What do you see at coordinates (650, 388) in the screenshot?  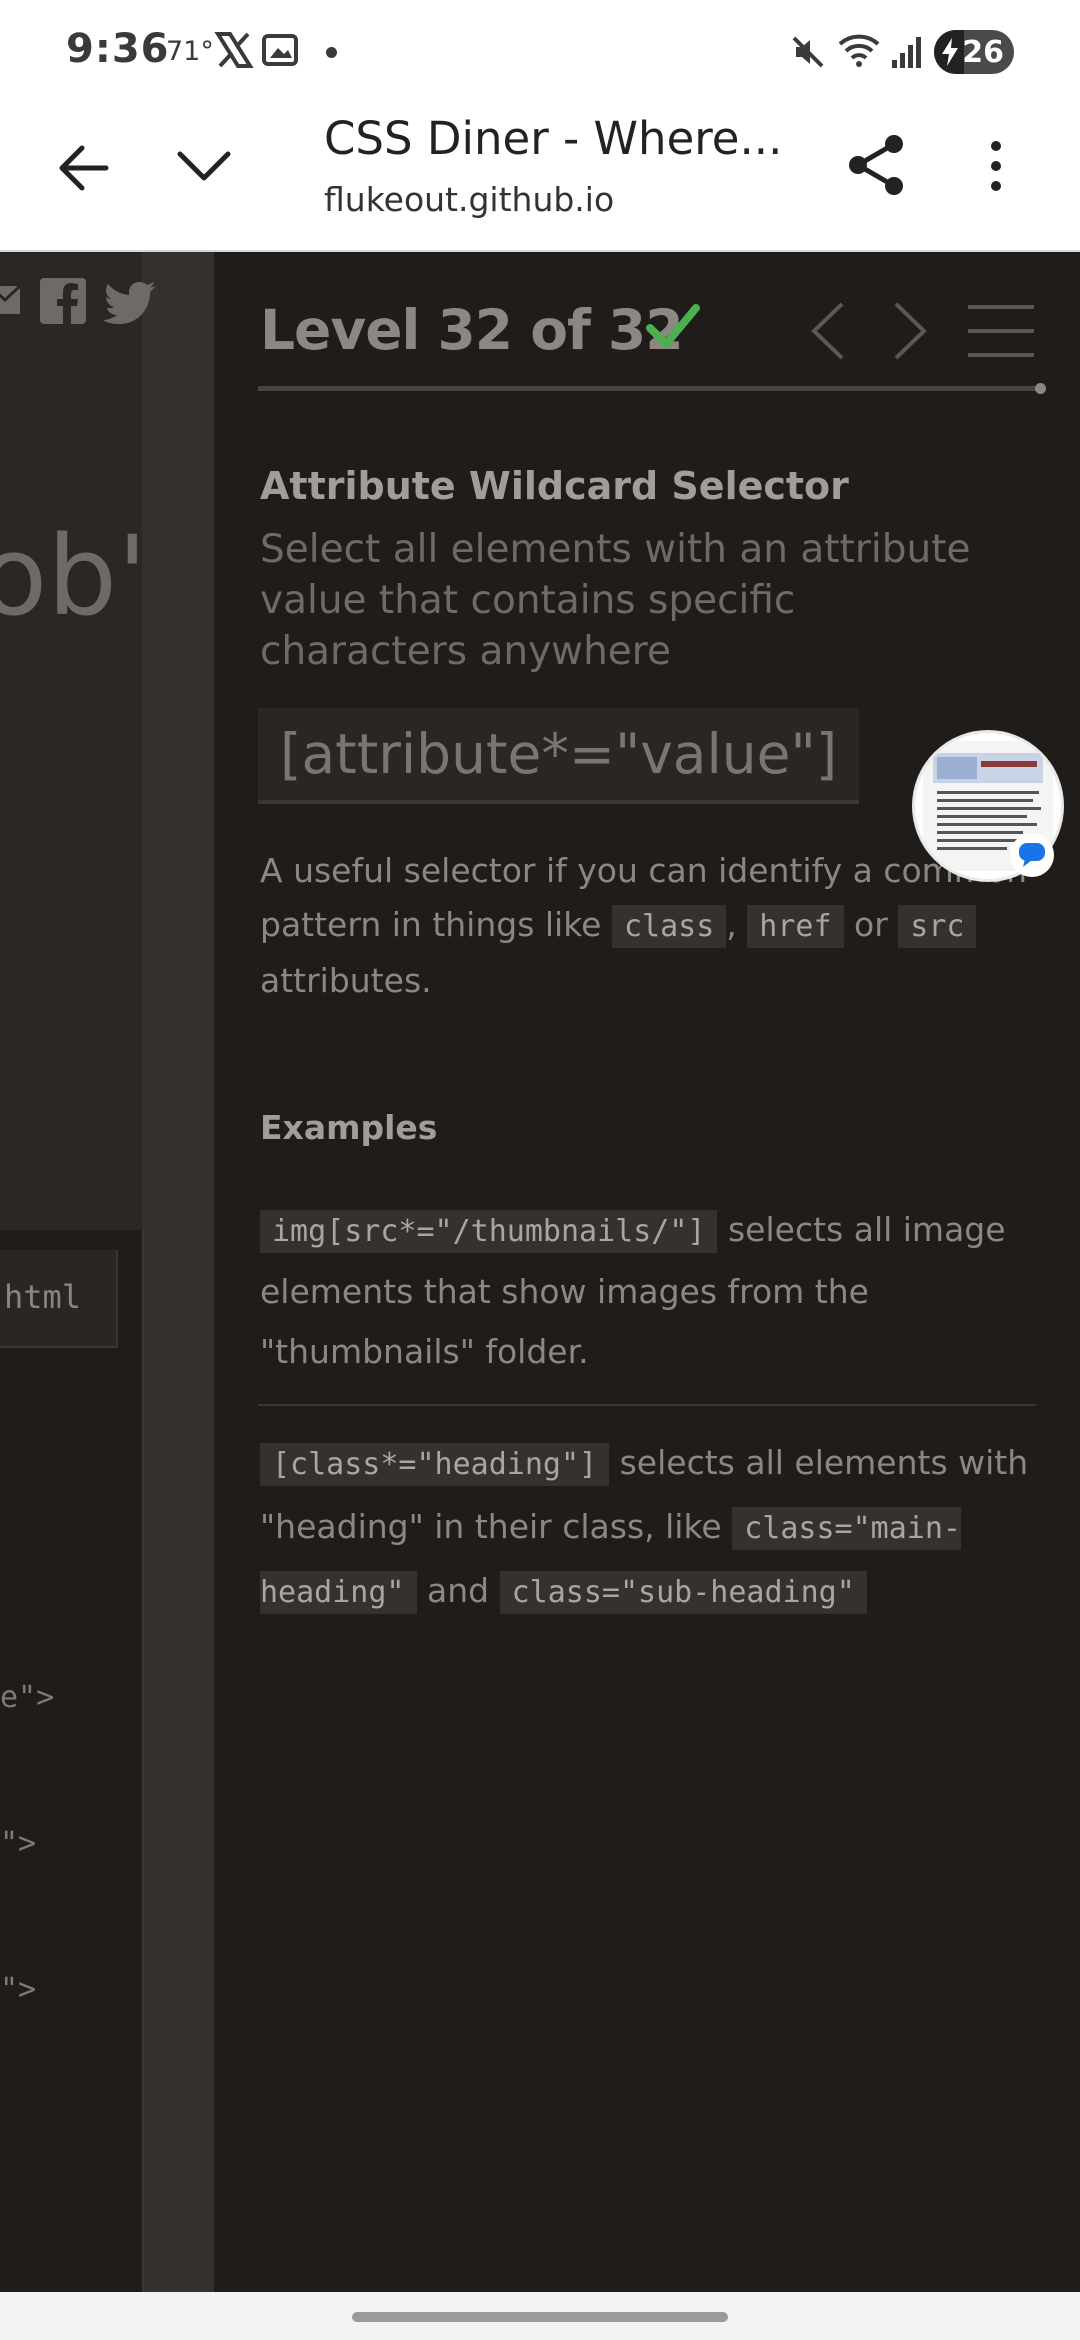 I see `level-progress-bar` at bounding box center [650, 388].